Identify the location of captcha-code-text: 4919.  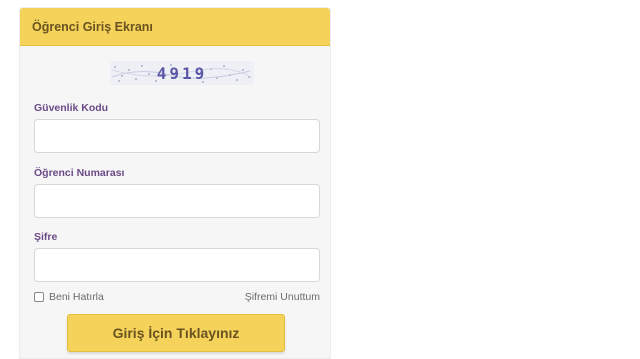
(182, 73).